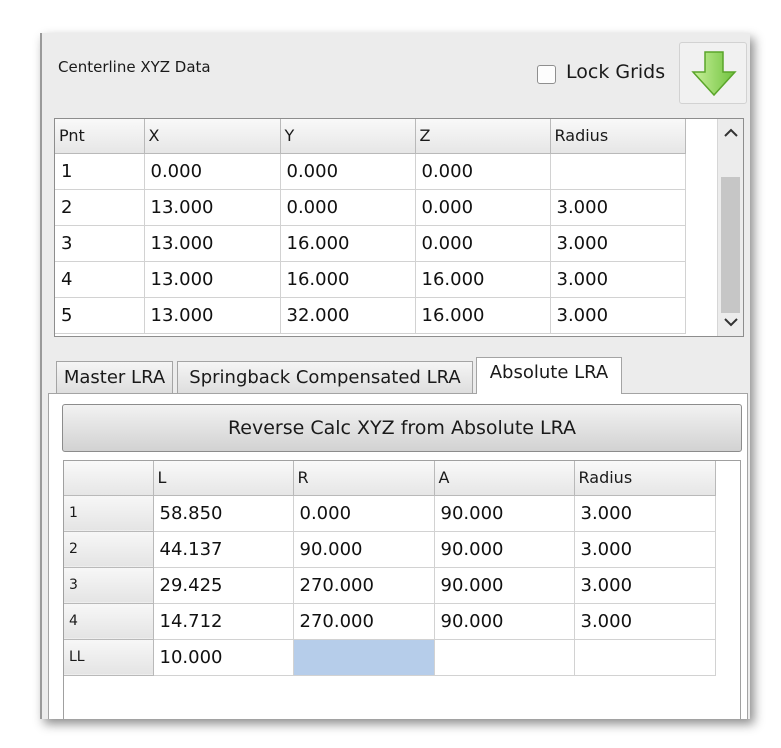 The height and width of the screenshot is (748, 781). I want to click on reverse-calc-button: Reverse Calc XYZ from Absolute LRA, so click(402, 428).